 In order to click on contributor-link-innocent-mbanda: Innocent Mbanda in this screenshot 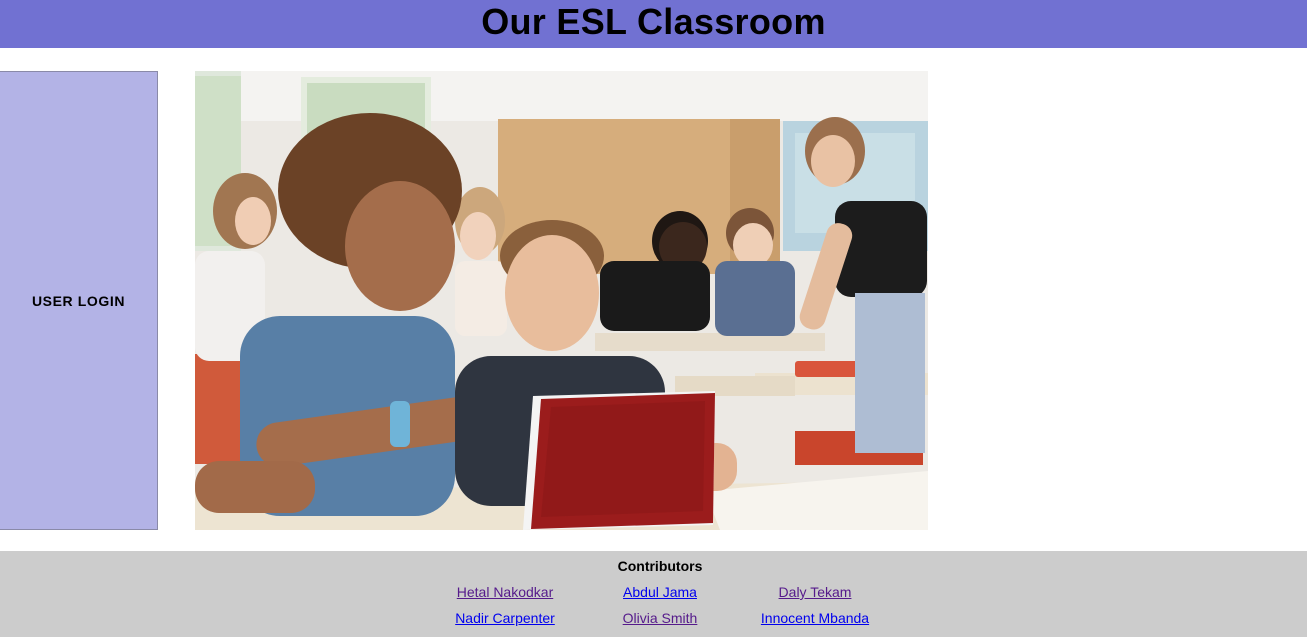, I will do `click(815, 618)`.